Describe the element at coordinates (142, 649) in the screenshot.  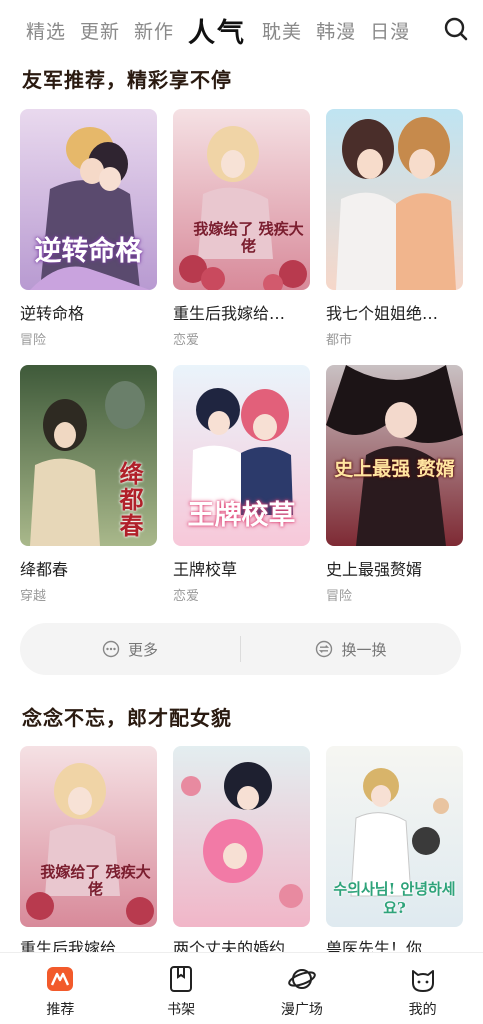
I see `more-label: 更多` at that location.